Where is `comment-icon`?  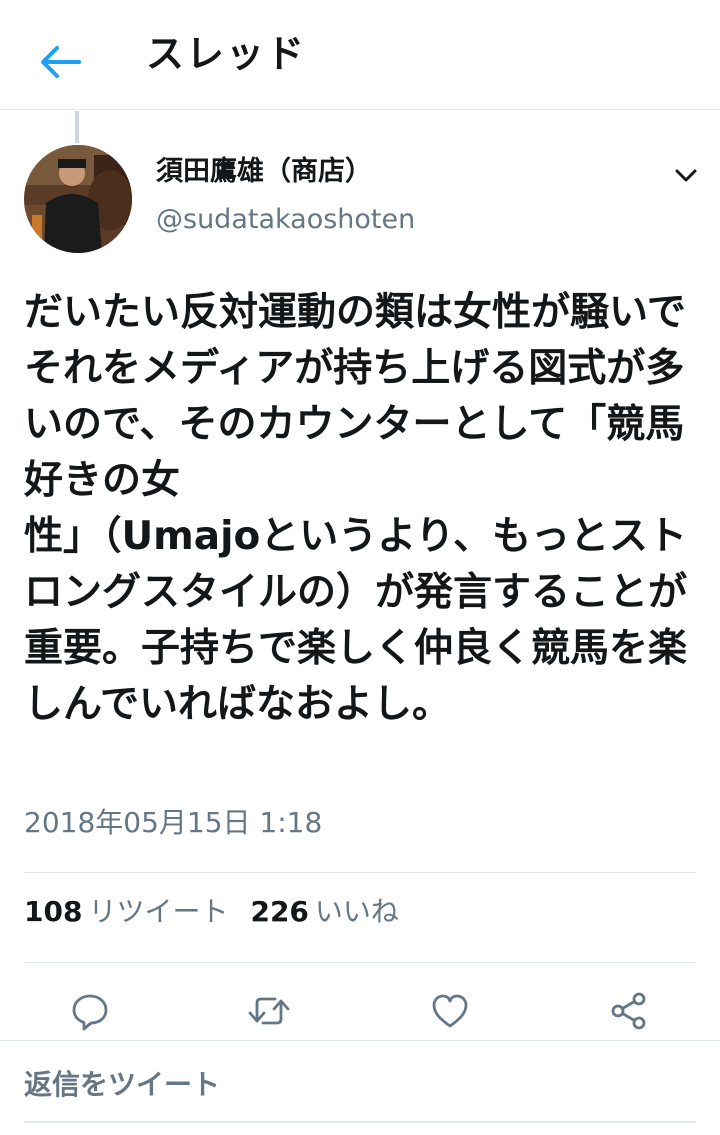 comment-icon is located at coordinates (90, 1012).